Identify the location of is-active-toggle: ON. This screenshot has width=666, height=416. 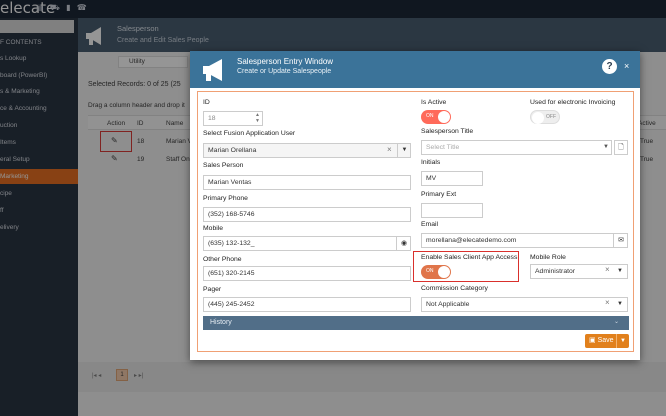
(436, 117).